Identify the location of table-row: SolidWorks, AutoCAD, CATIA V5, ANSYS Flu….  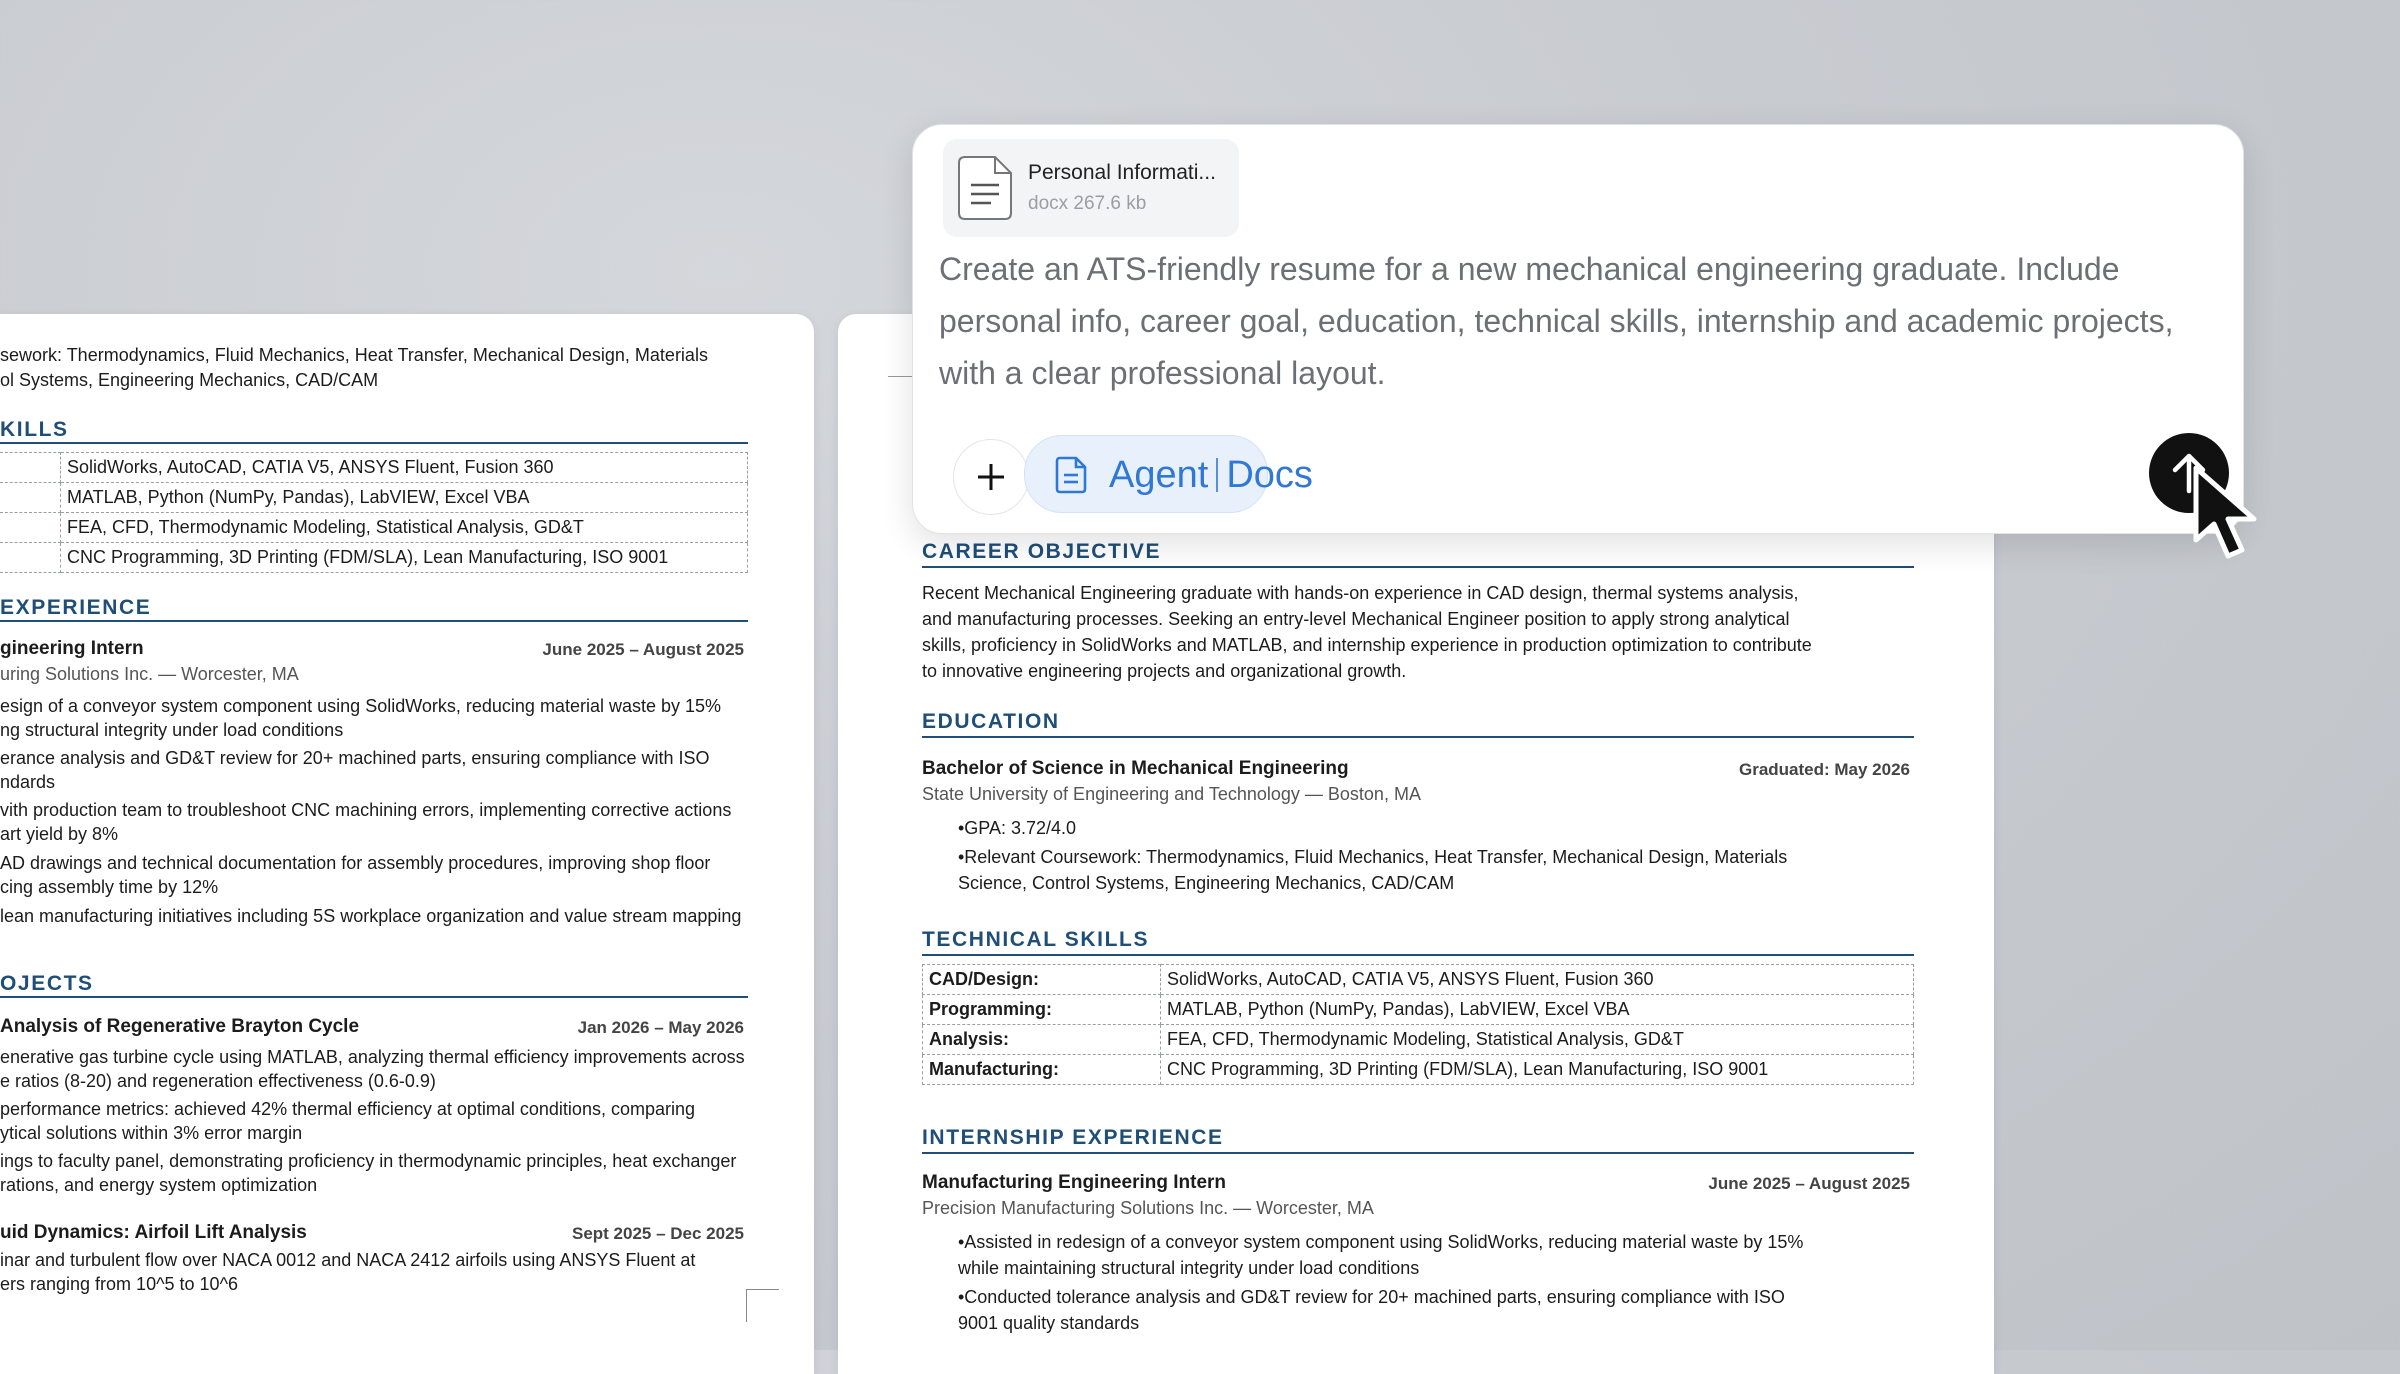
(374, 467).